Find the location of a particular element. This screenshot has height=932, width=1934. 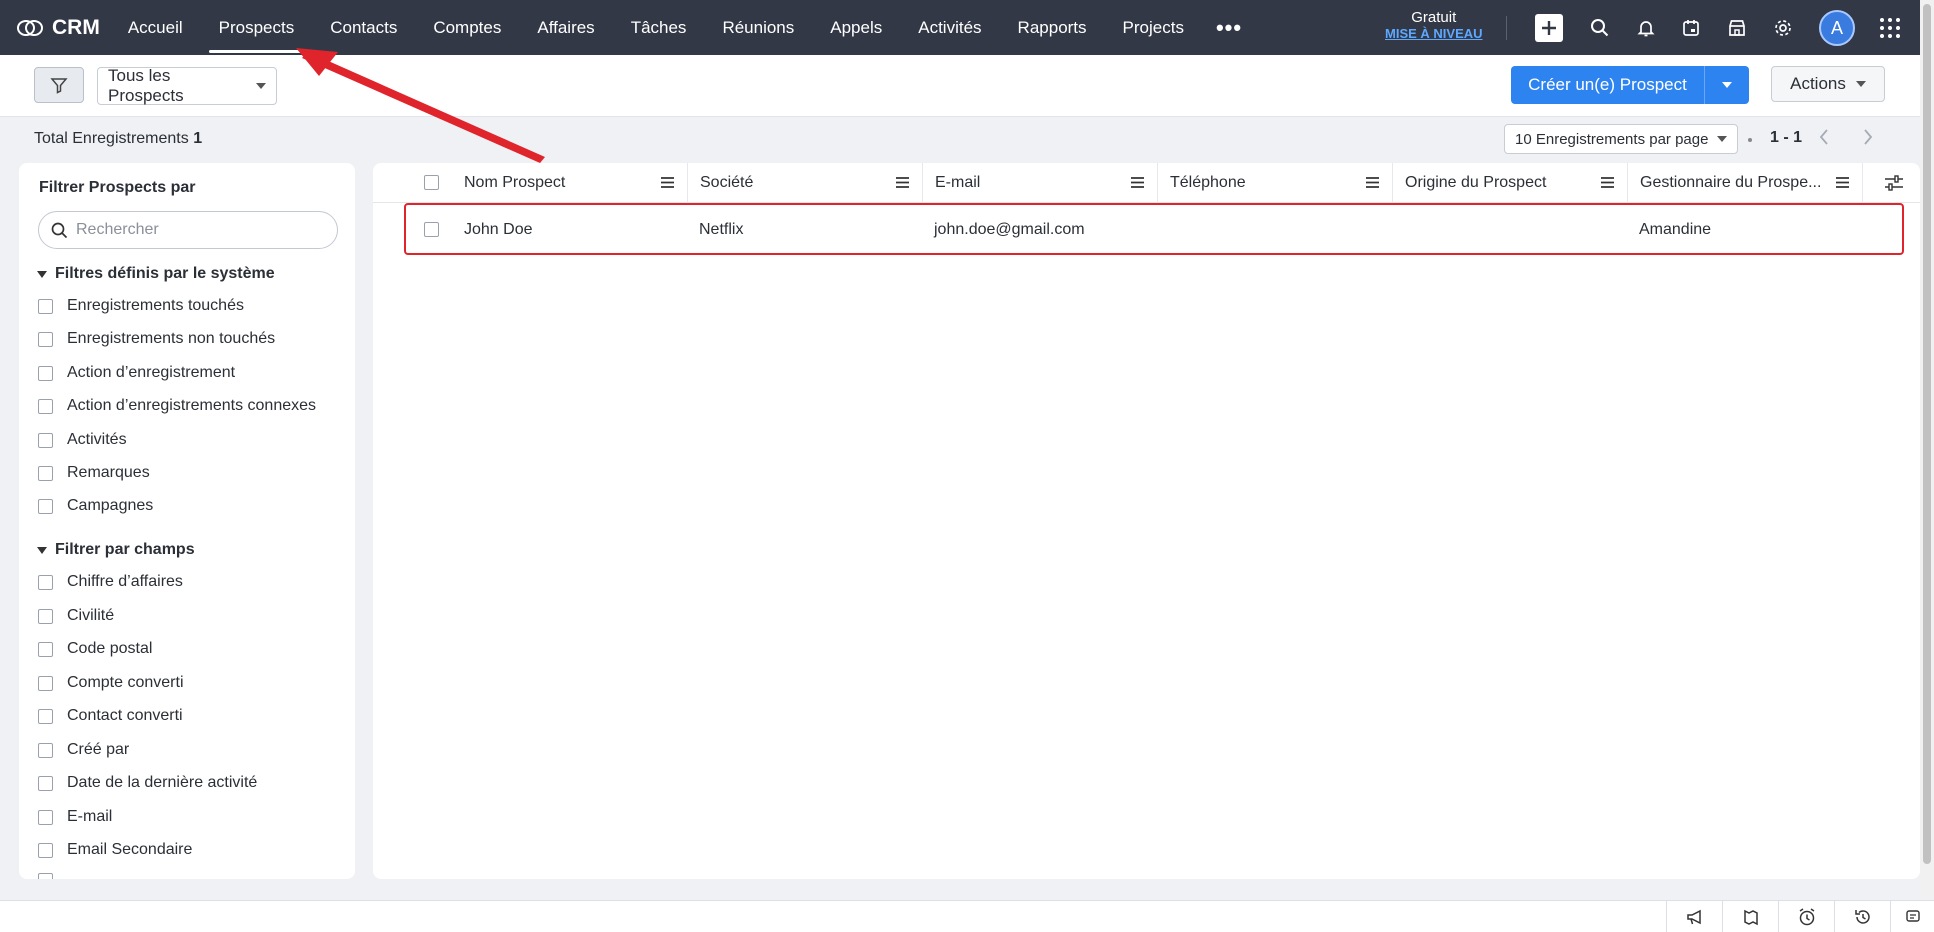

scrollbar-thumb is located at coordinates (1927, 434).